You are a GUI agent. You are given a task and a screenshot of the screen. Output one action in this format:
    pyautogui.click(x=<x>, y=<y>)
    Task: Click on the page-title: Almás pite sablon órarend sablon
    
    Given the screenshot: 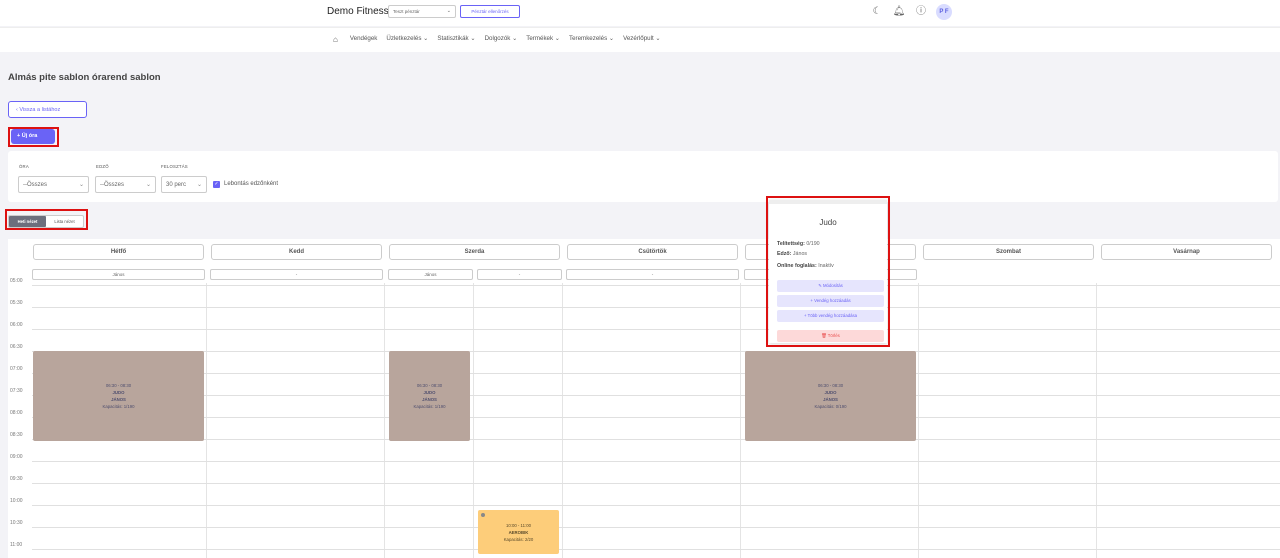 What is the action you would take?
    pyautogui.click(x=84, y=77)
    